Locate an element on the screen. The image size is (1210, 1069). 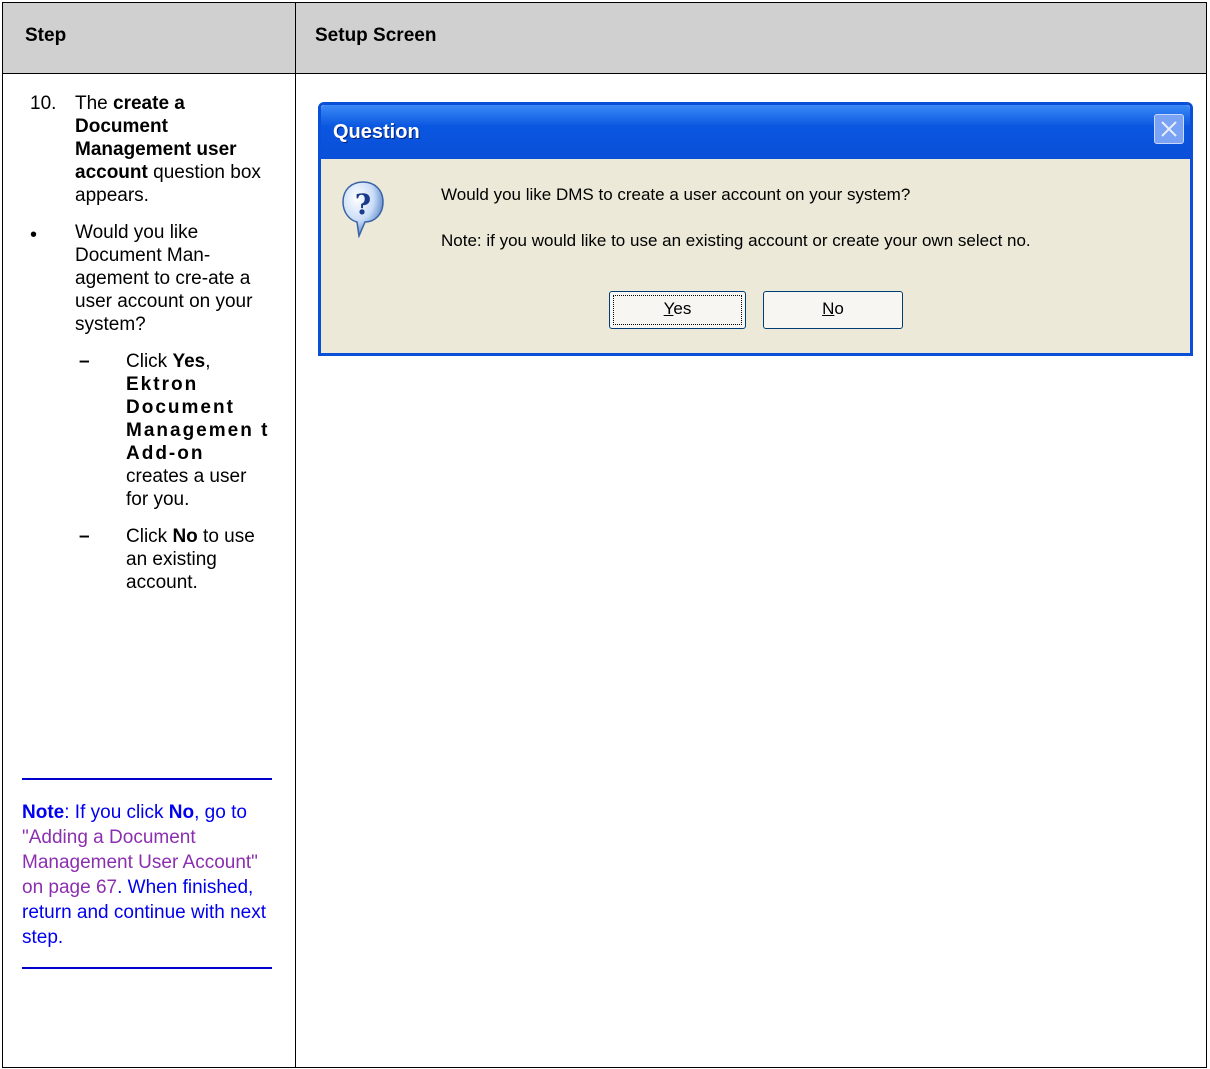
close-icon is located at coordinates (1169, 129).